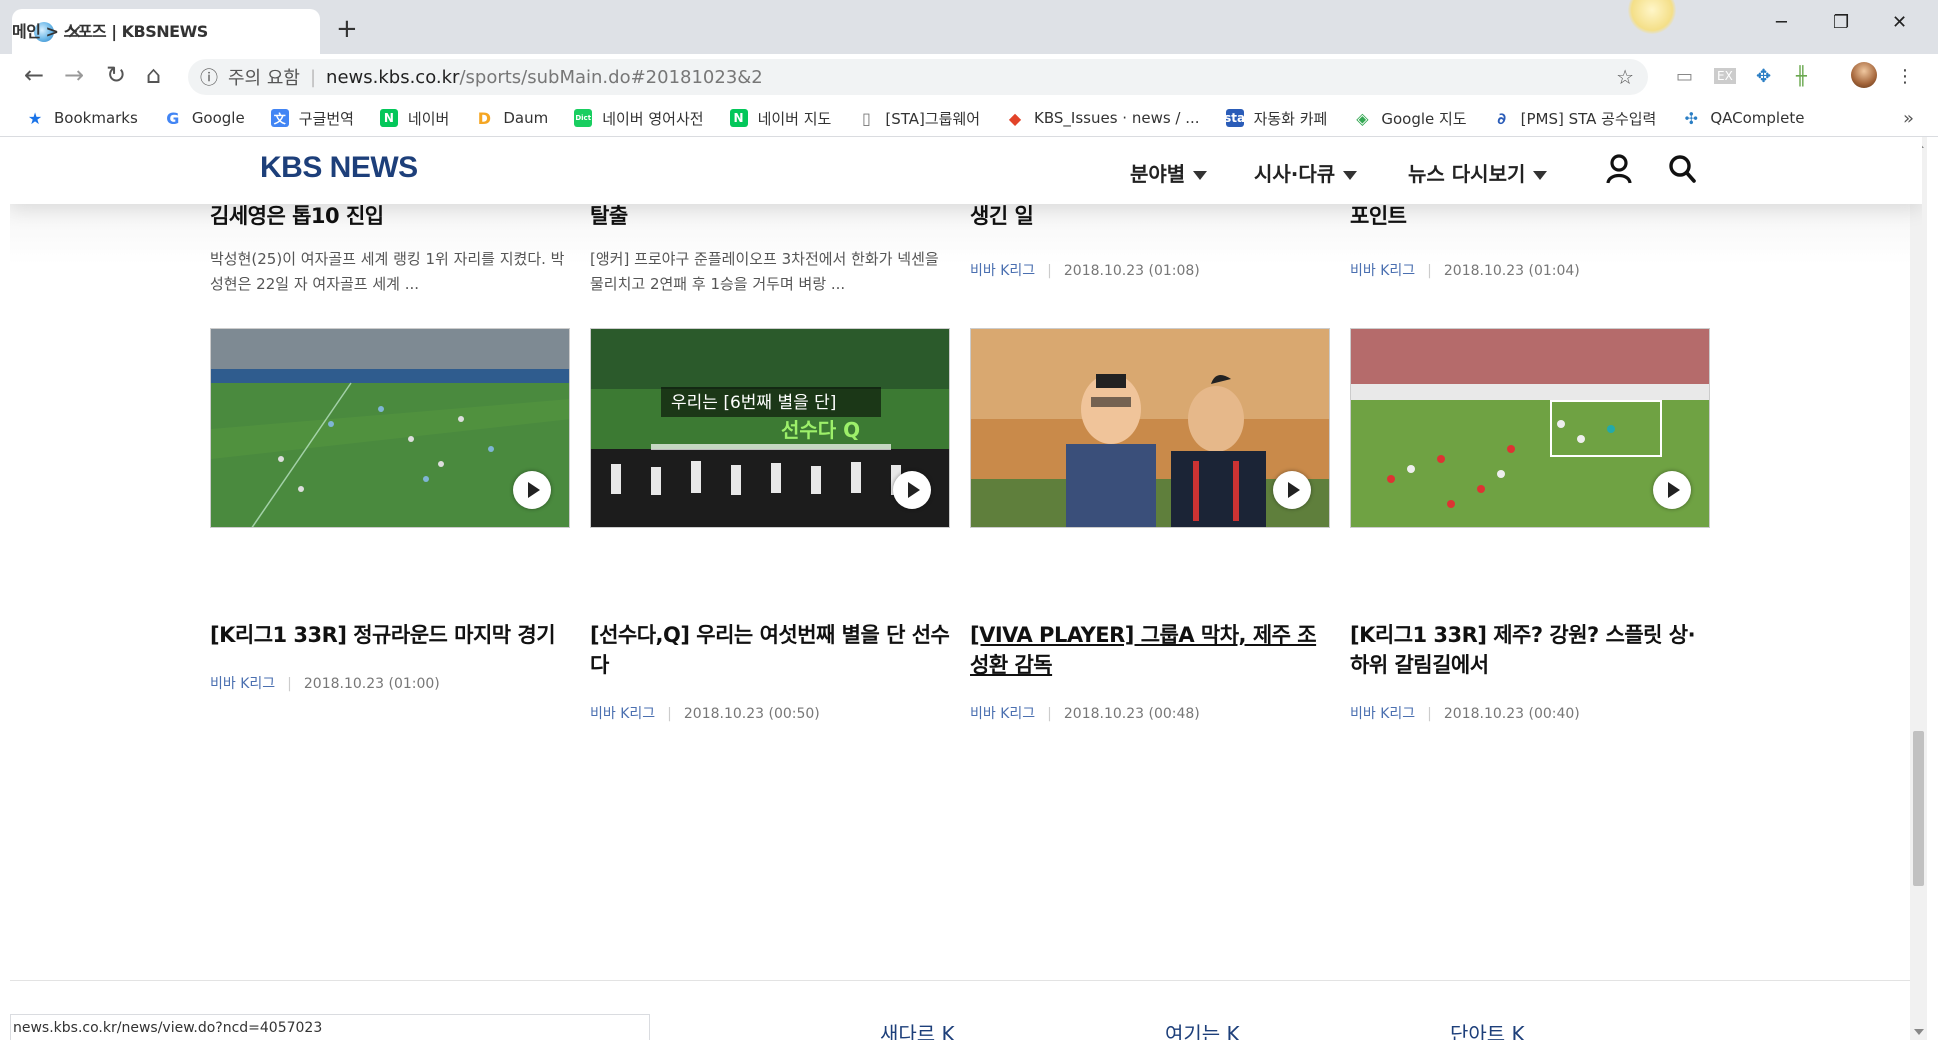 This screenshot has height=1048, width=1938. What do you see at coordinates (611, 77) in the screenshot?
I see `url-path: /sports/subMain.do#20181023&2` at bounding box center [611, 77].